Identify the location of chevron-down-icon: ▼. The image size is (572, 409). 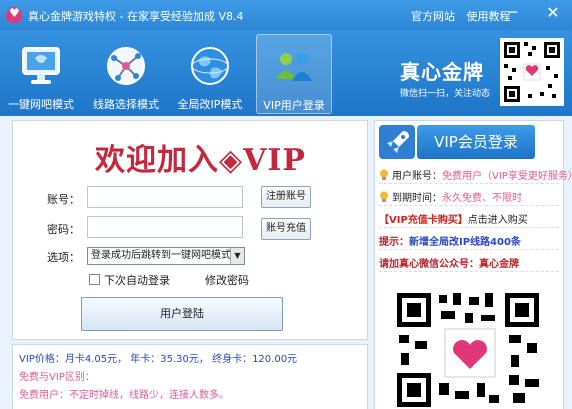
(237, 256).